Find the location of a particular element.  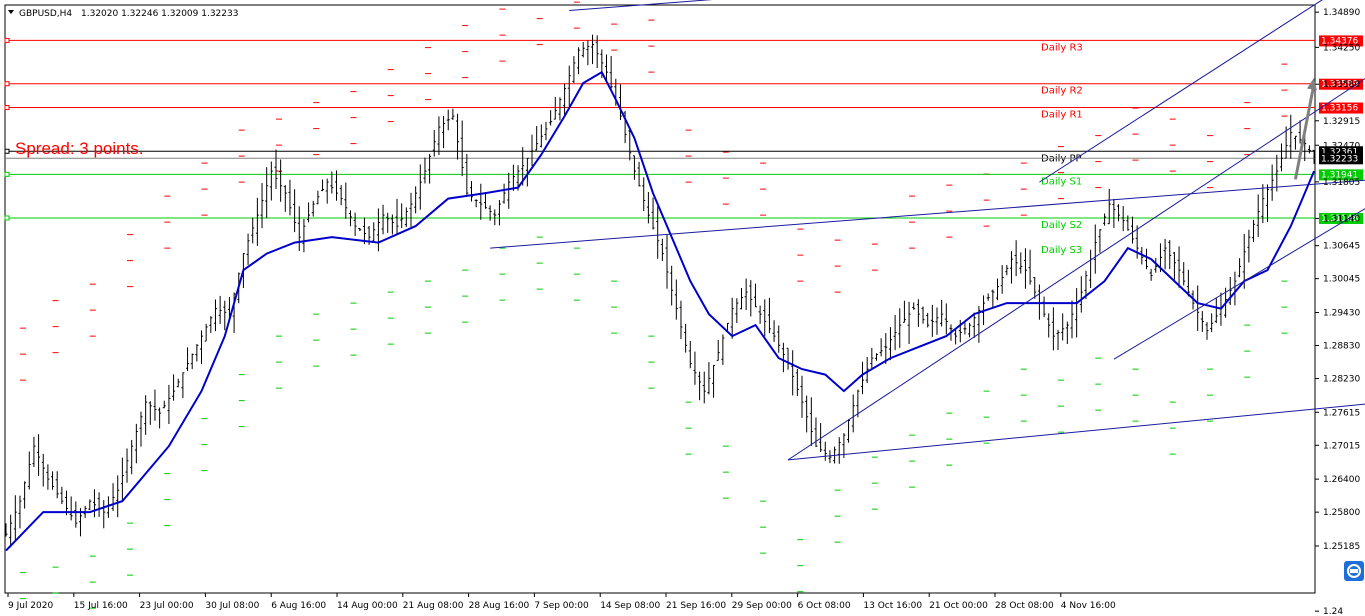

y-tick-label: 1.25185 is located at coordinates (1341, 547).